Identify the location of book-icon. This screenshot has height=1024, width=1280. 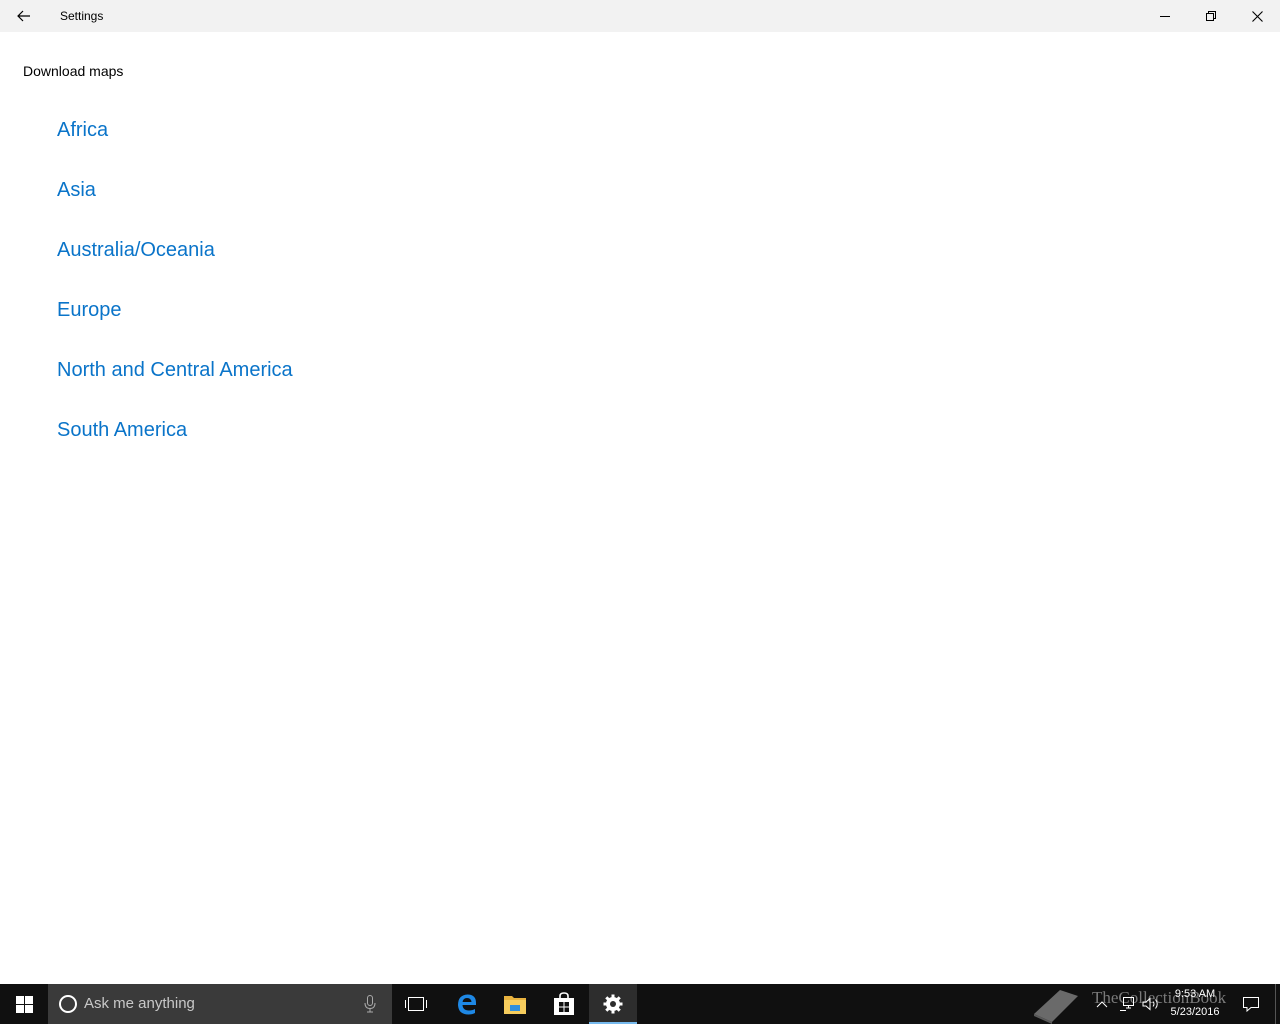
(1056, 1007).